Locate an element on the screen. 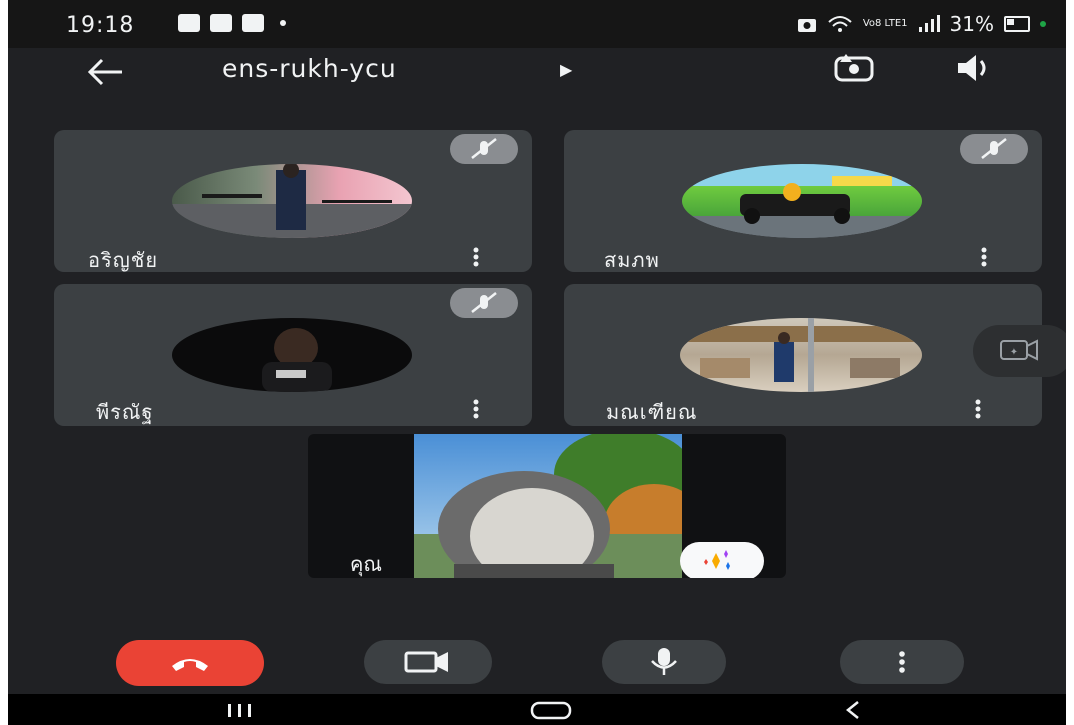 This screenshot has height=725, width=1074. home-button is located at coordinates (551, 710).